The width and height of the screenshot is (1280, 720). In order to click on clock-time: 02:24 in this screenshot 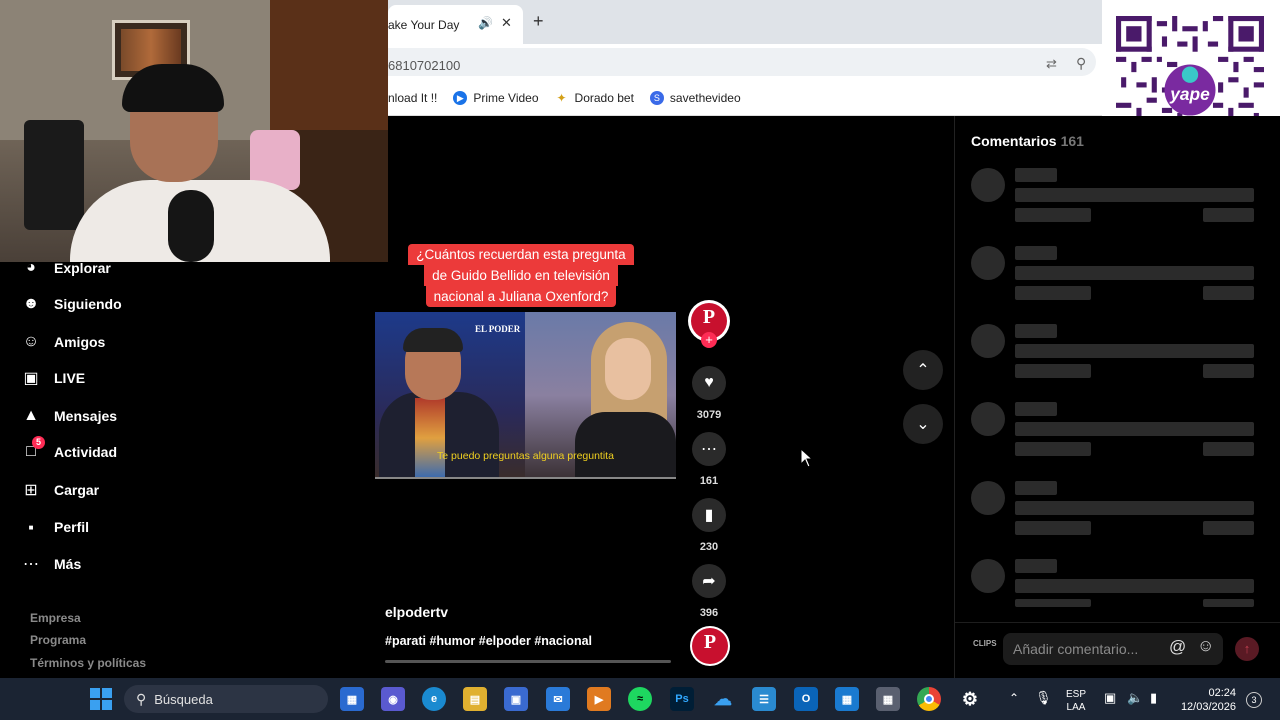, I will do `click(1222, 693)`.